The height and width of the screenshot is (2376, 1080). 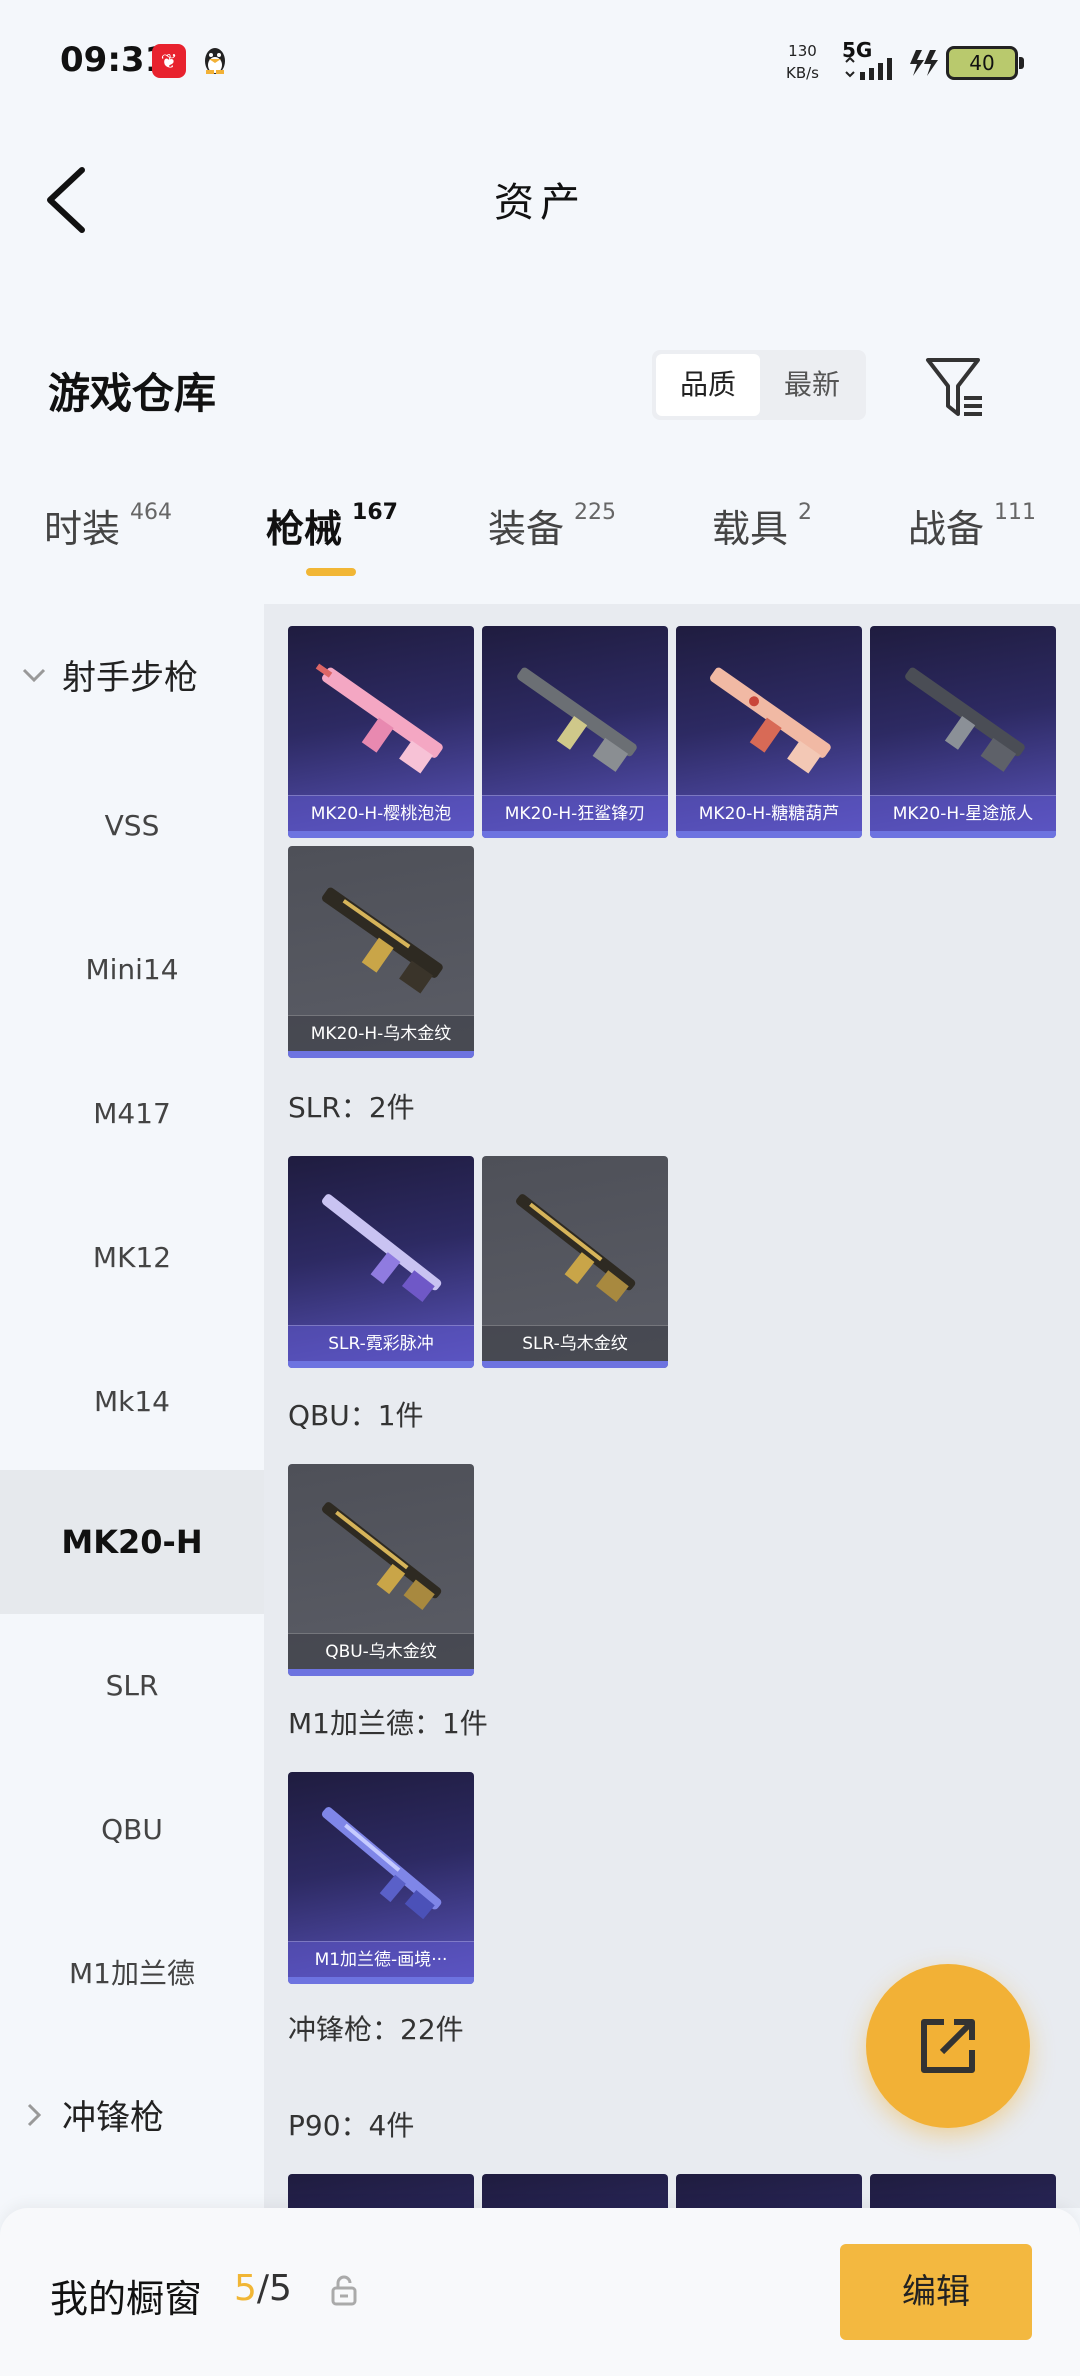 I want to click on skin-card: M1加兰德-画境···, so click(x=381, y=1878).